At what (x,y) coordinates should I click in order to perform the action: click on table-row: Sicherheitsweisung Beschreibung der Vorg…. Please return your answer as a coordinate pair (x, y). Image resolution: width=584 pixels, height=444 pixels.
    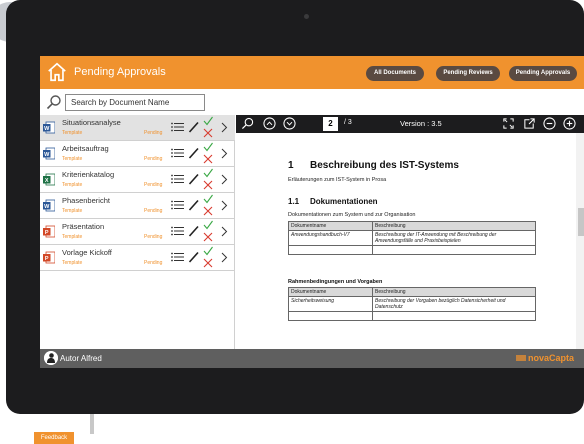
    Looking at the image, I should click on (412, 304).